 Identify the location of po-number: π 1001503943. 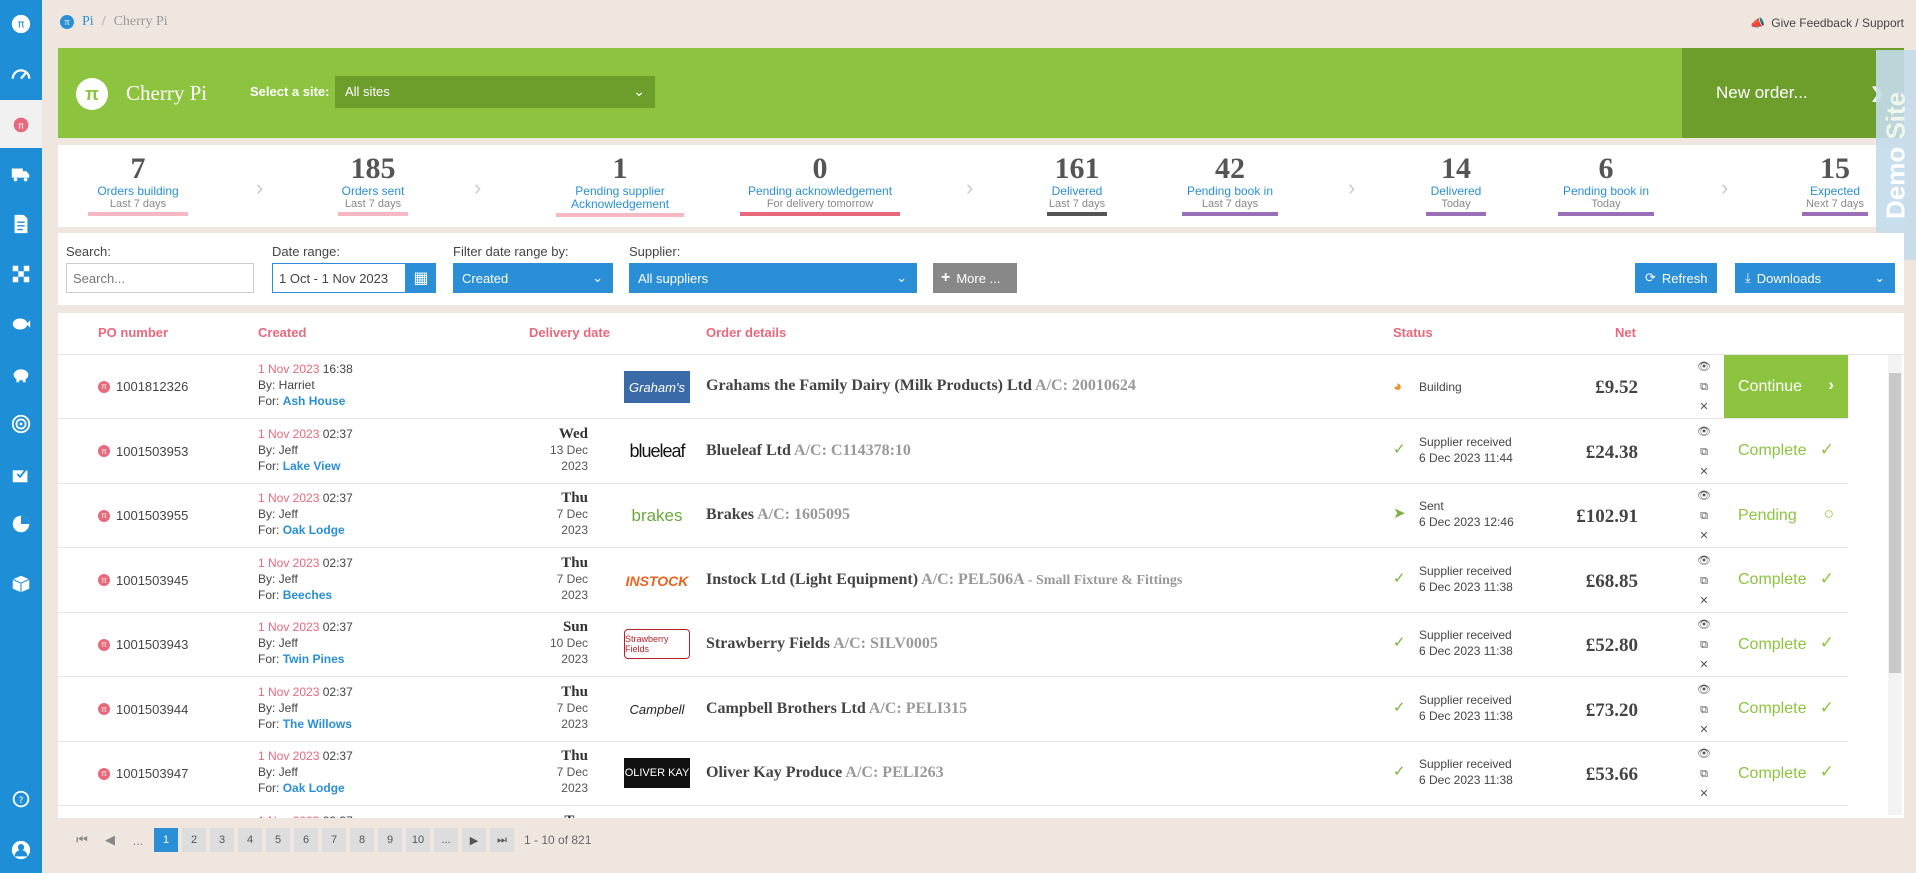
(143, 644).